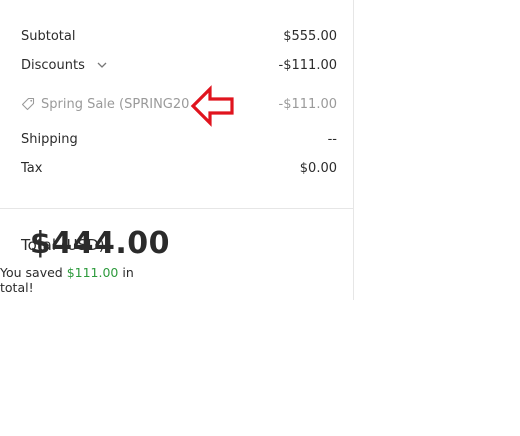 The width and height of the screenshot is (520, 436). I want to click on discounts-value: -$111.00, so click(307, 65).